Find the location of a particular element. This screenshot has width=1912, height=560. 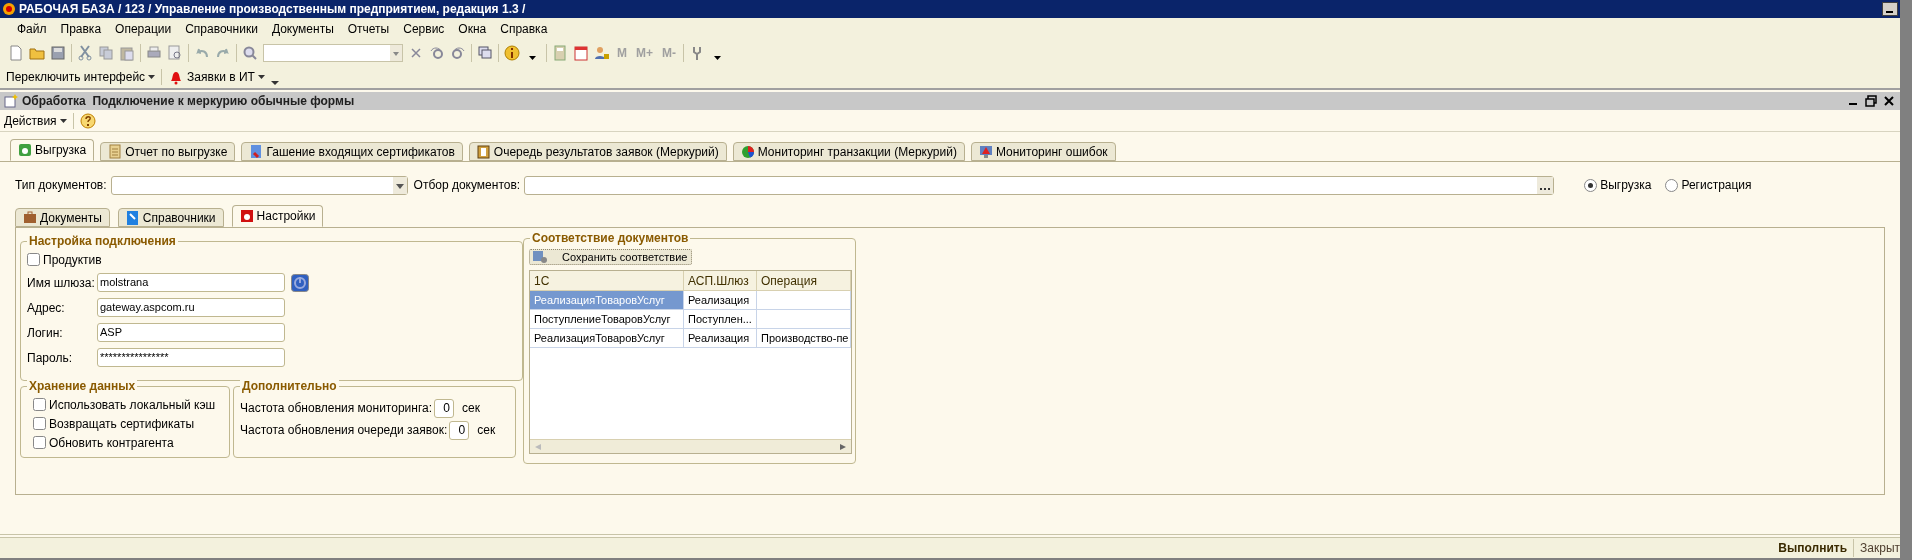

tab: Справочники is located at coordinates (170, 217).